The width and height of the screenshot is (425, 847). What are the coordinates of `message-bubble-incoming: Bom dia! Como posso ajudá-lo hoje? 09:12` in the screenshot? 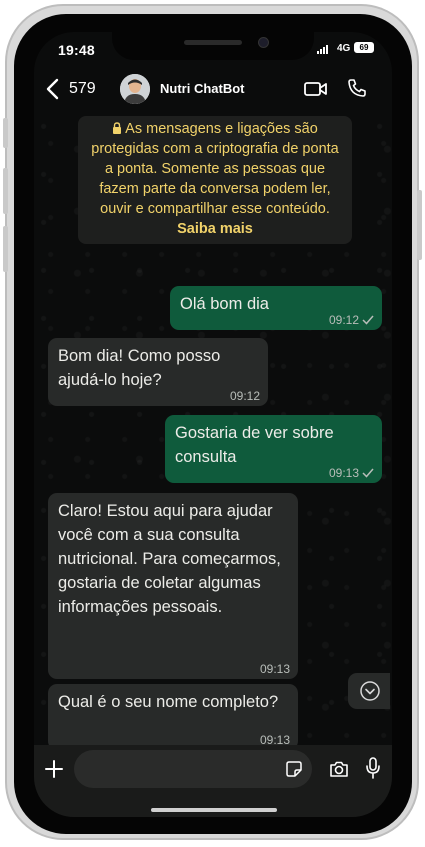 It's located at (158, 372).